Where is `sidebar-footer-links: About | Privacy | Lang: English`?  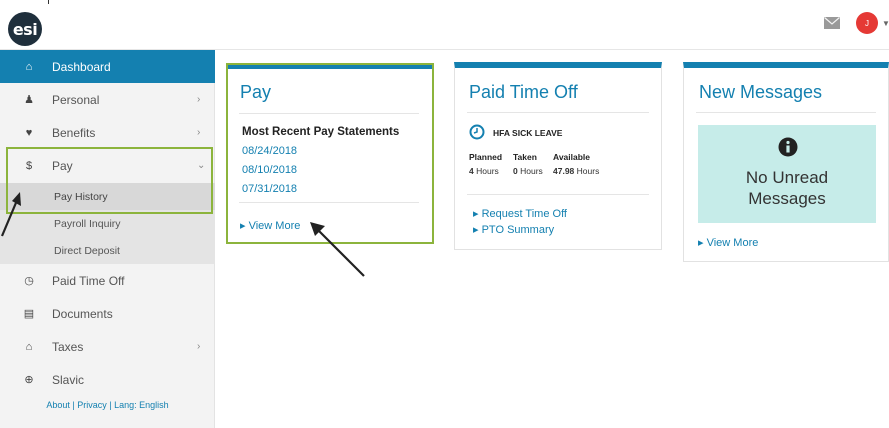 sidebar-footer-links: About | Privacy | Lang: English is located at coordinates (107, 405).